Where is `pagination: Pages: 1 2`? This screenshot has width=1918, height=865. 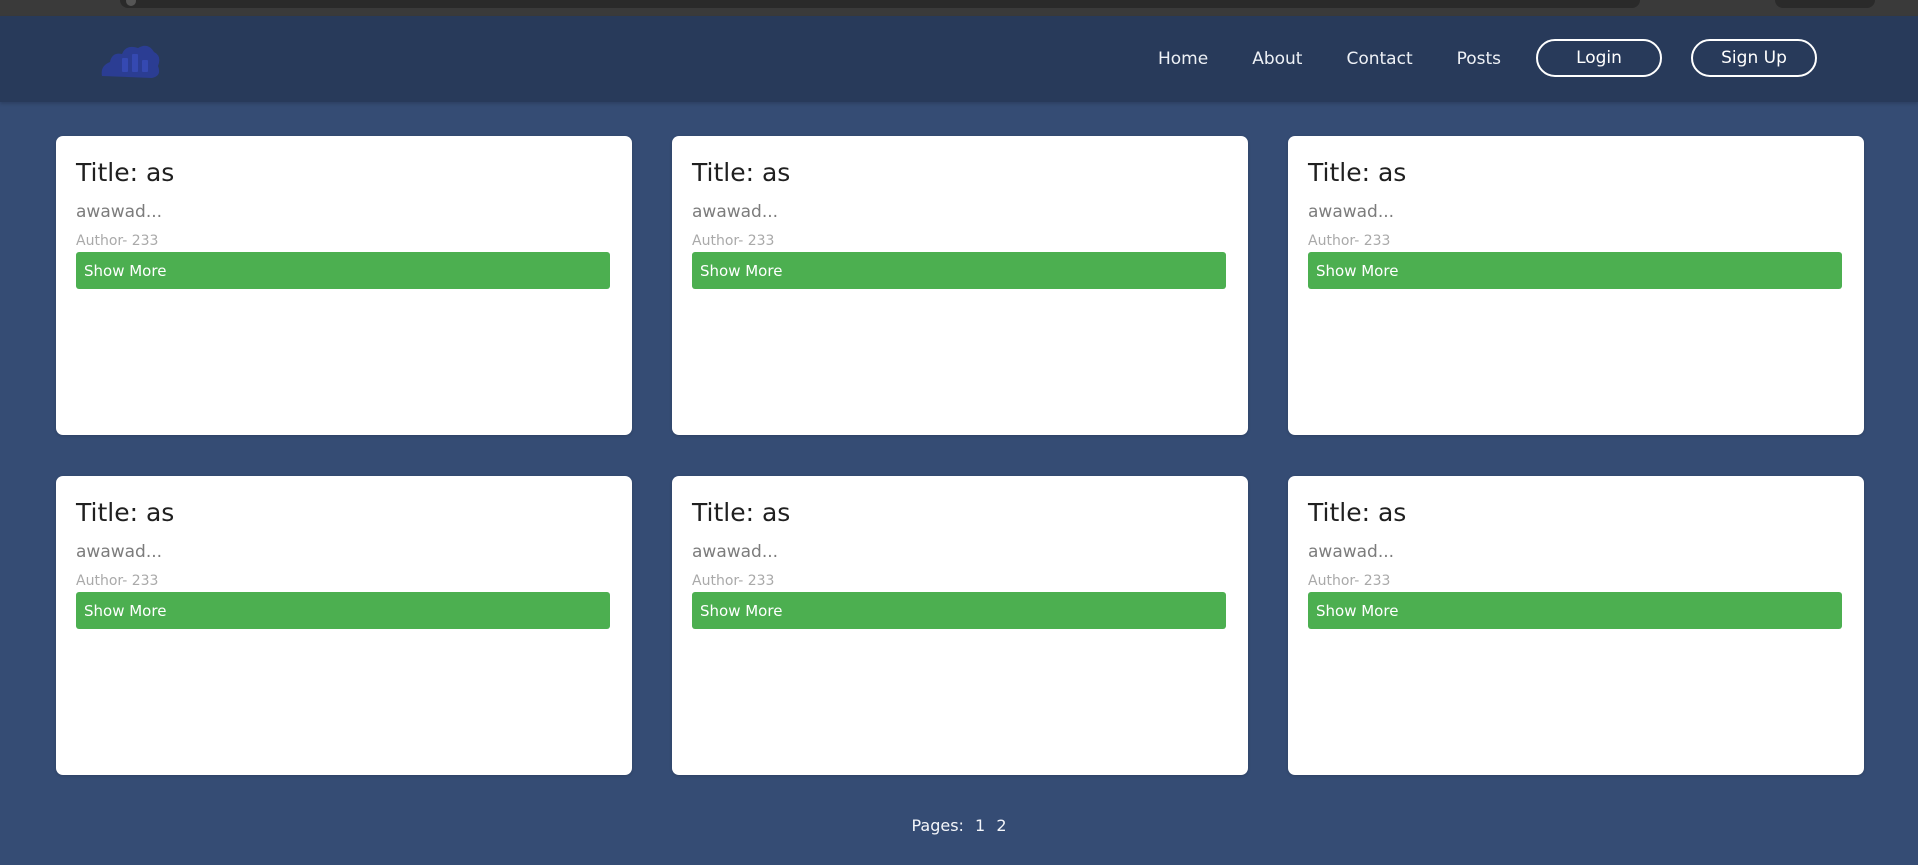 pagination: Pages: 1 2 is located at coordinates (959, 825).